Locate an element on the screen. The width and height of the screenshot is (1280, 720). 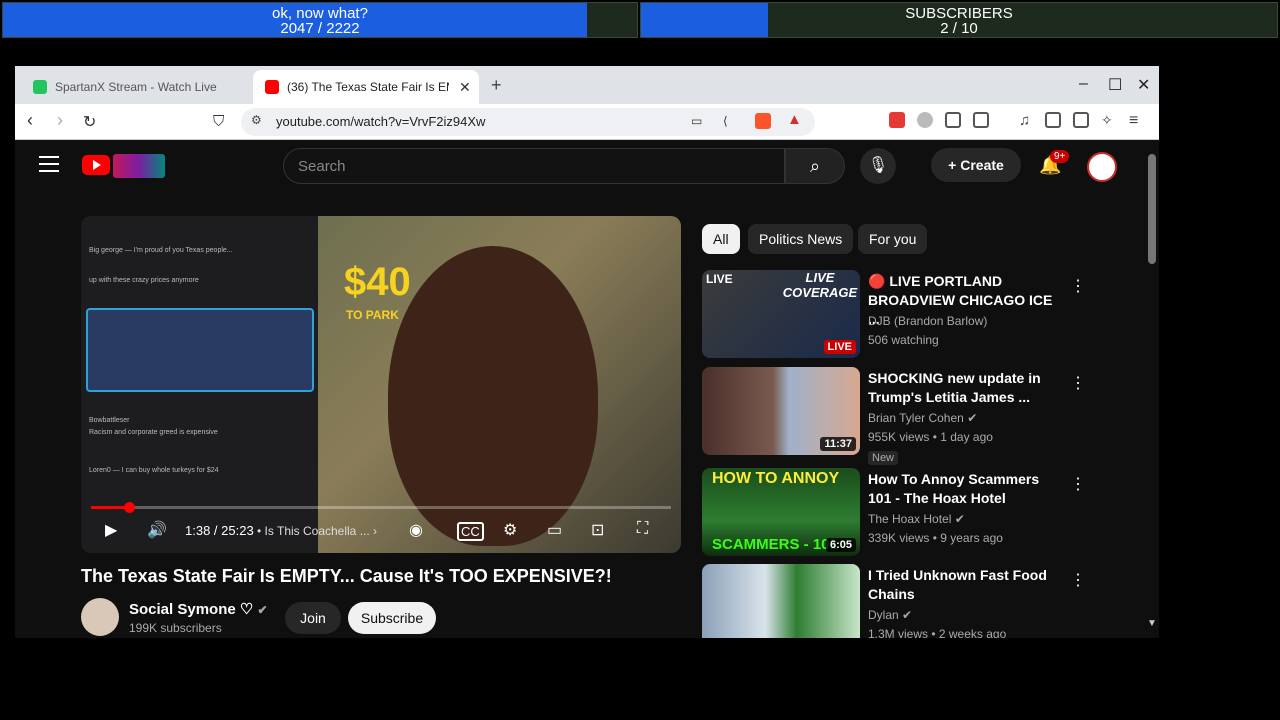
rewards-icon: ▲ is located at coordinates (794, 119).